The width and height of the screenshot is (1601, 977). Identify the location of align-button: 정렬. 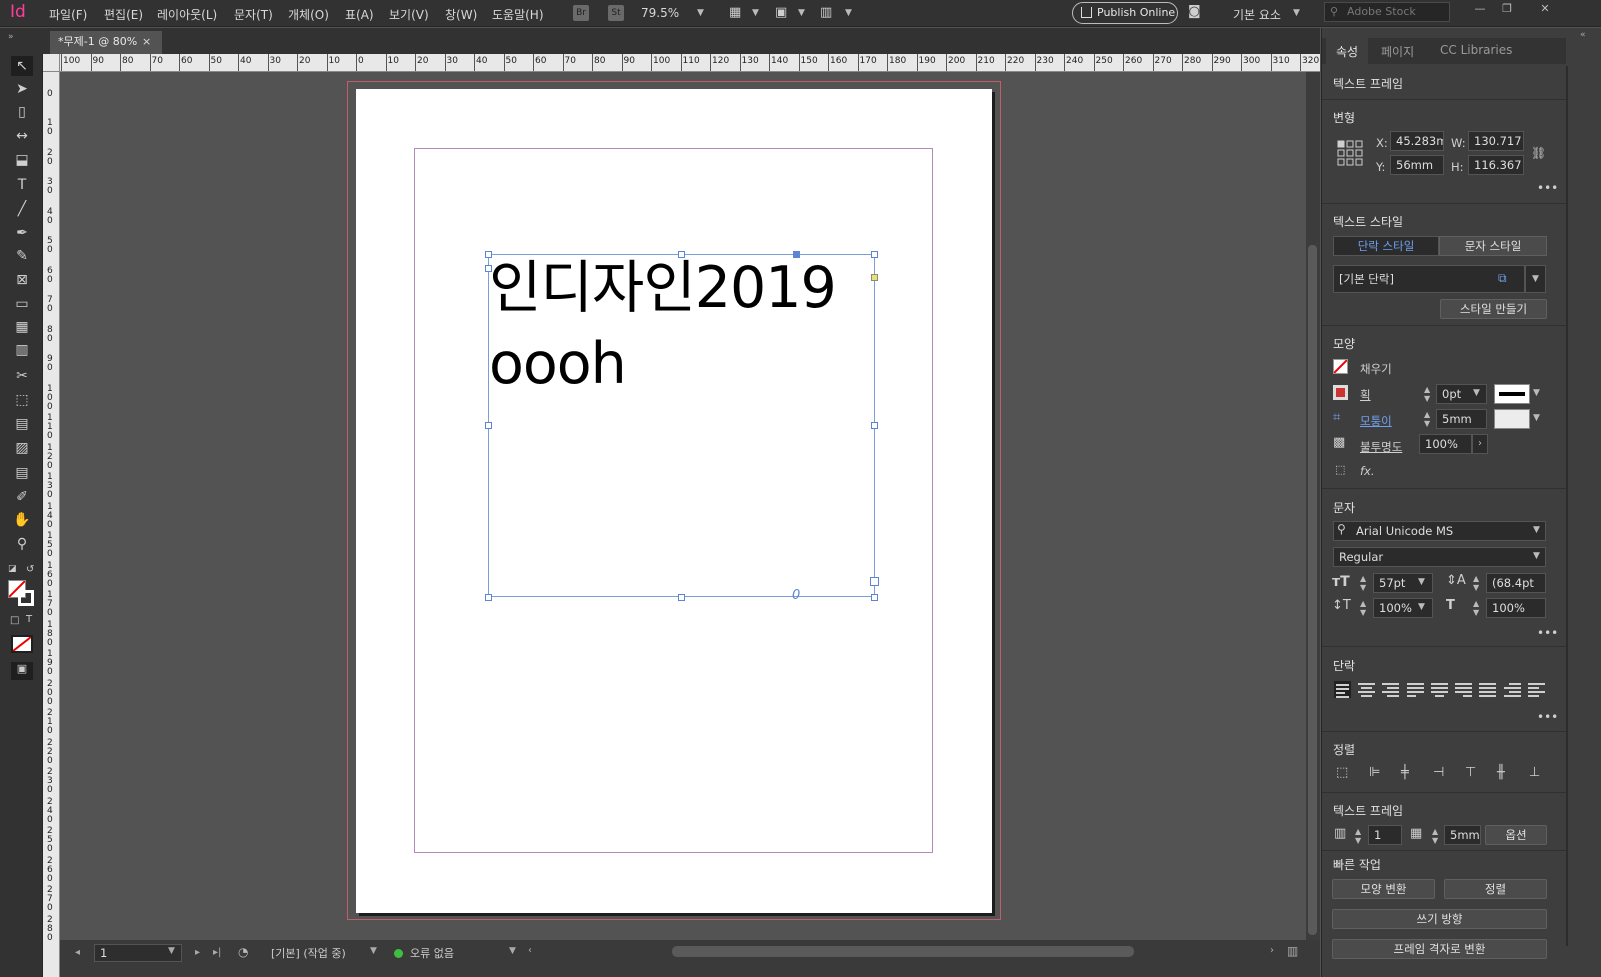
(1495, 889).